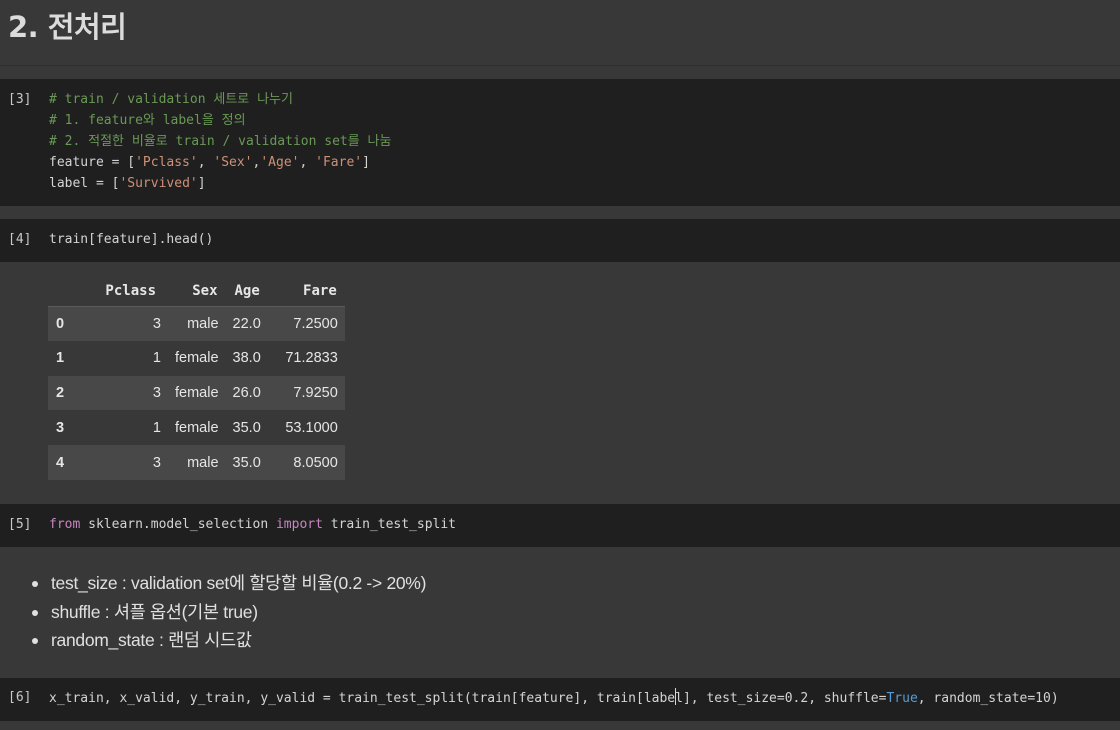 This screenshot has height=730, width=1120. I want to click on code-text: sklearn.model_selection, so click(178, 524).